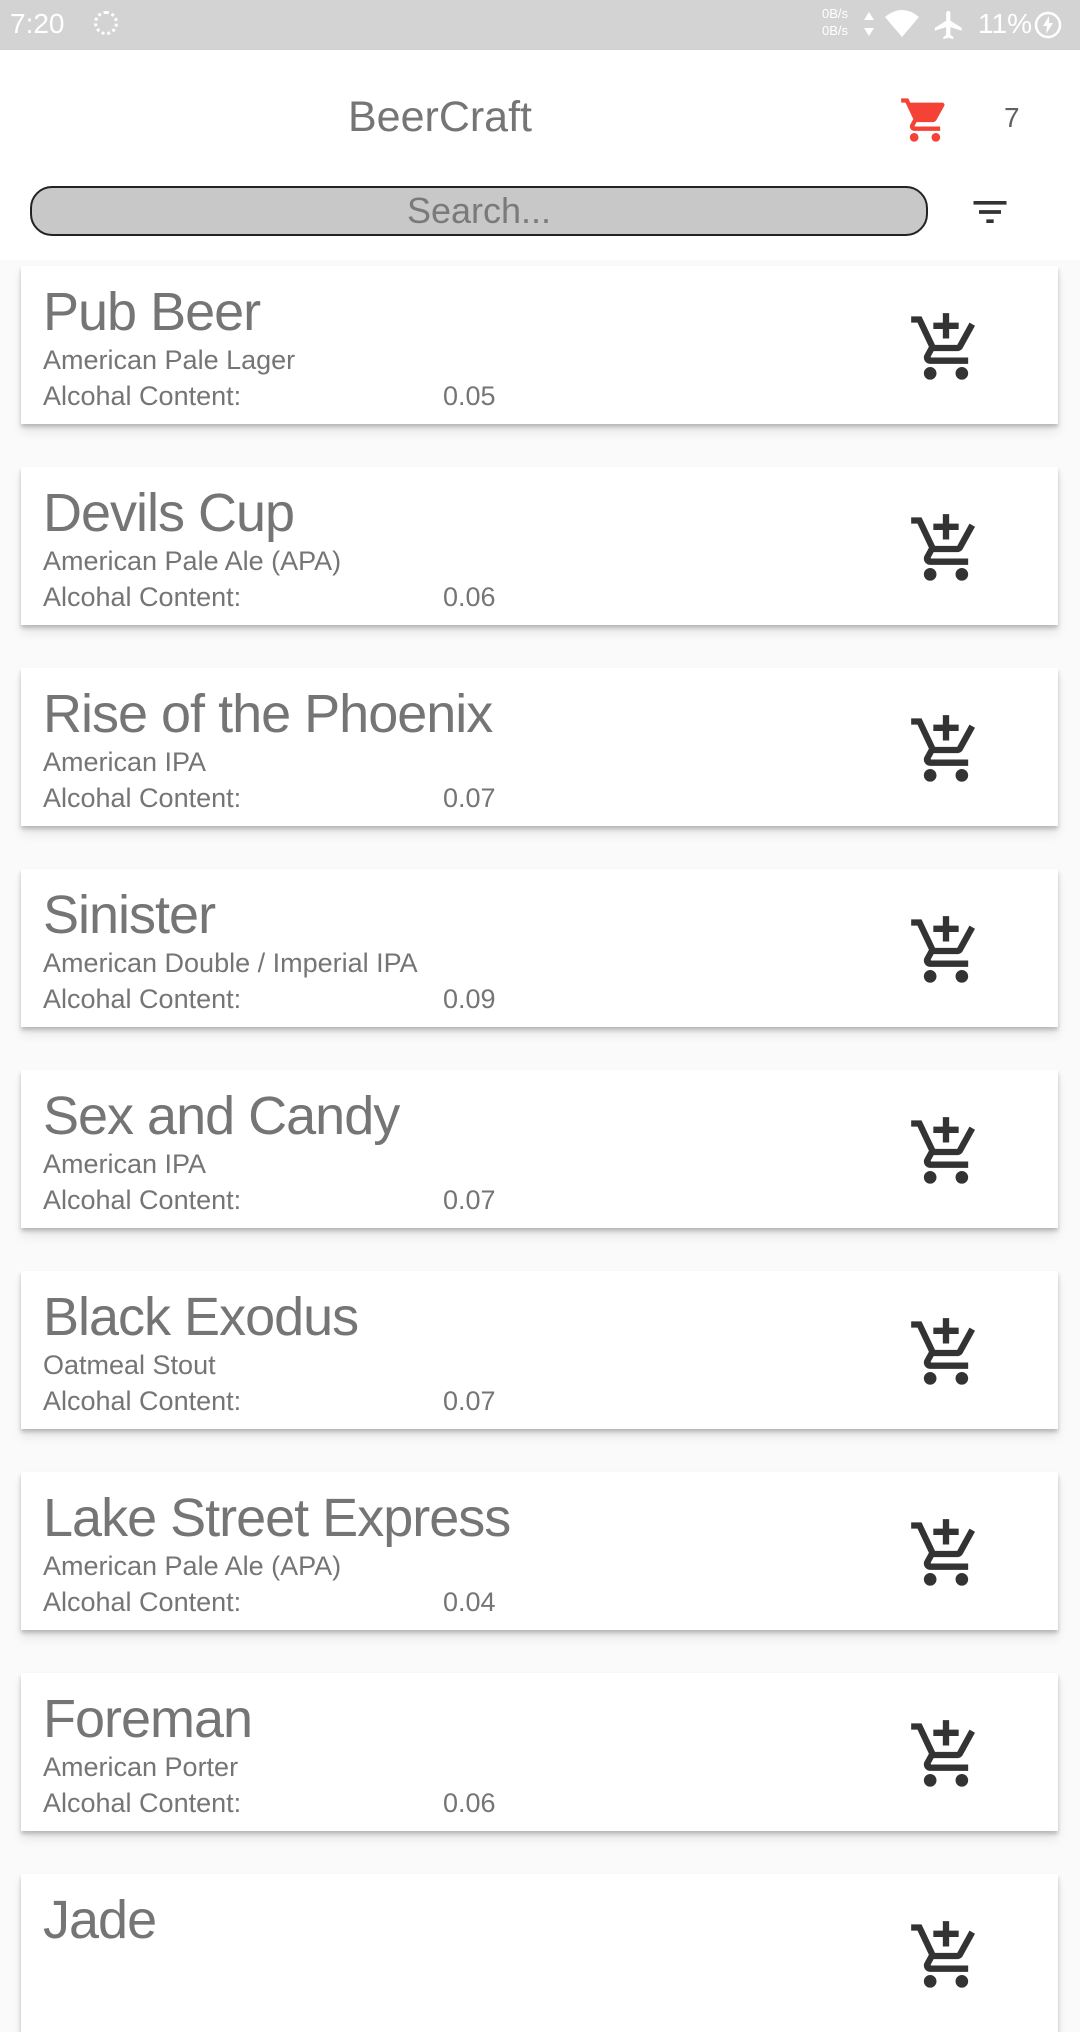 This screenshot has height=2032, width=1080. Describe the element at coordinates (129, 915) in the screenshot. I see `beer-name: Sinister` at that location.